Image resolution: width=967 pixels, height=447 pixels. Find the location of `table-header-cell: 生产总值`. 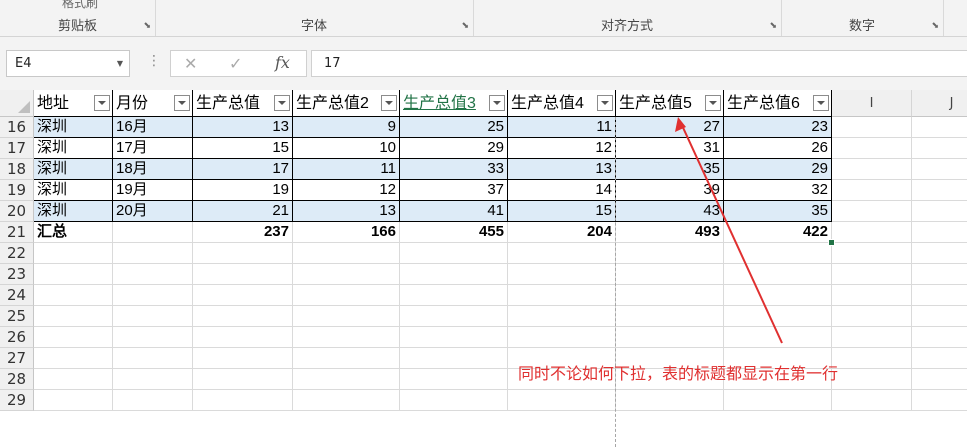

table-header-cell: 生产总值 is located at coordinates (243, 103).